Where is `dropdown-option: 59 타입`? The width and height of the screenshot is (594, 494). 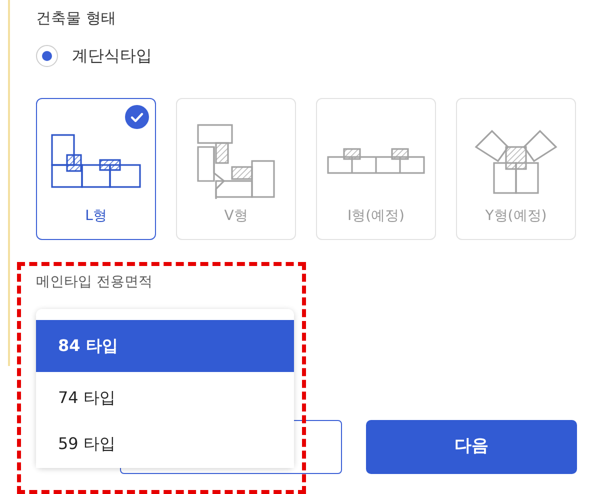
dropdown-option: 59 타입 is located at coordinates (165, 446).